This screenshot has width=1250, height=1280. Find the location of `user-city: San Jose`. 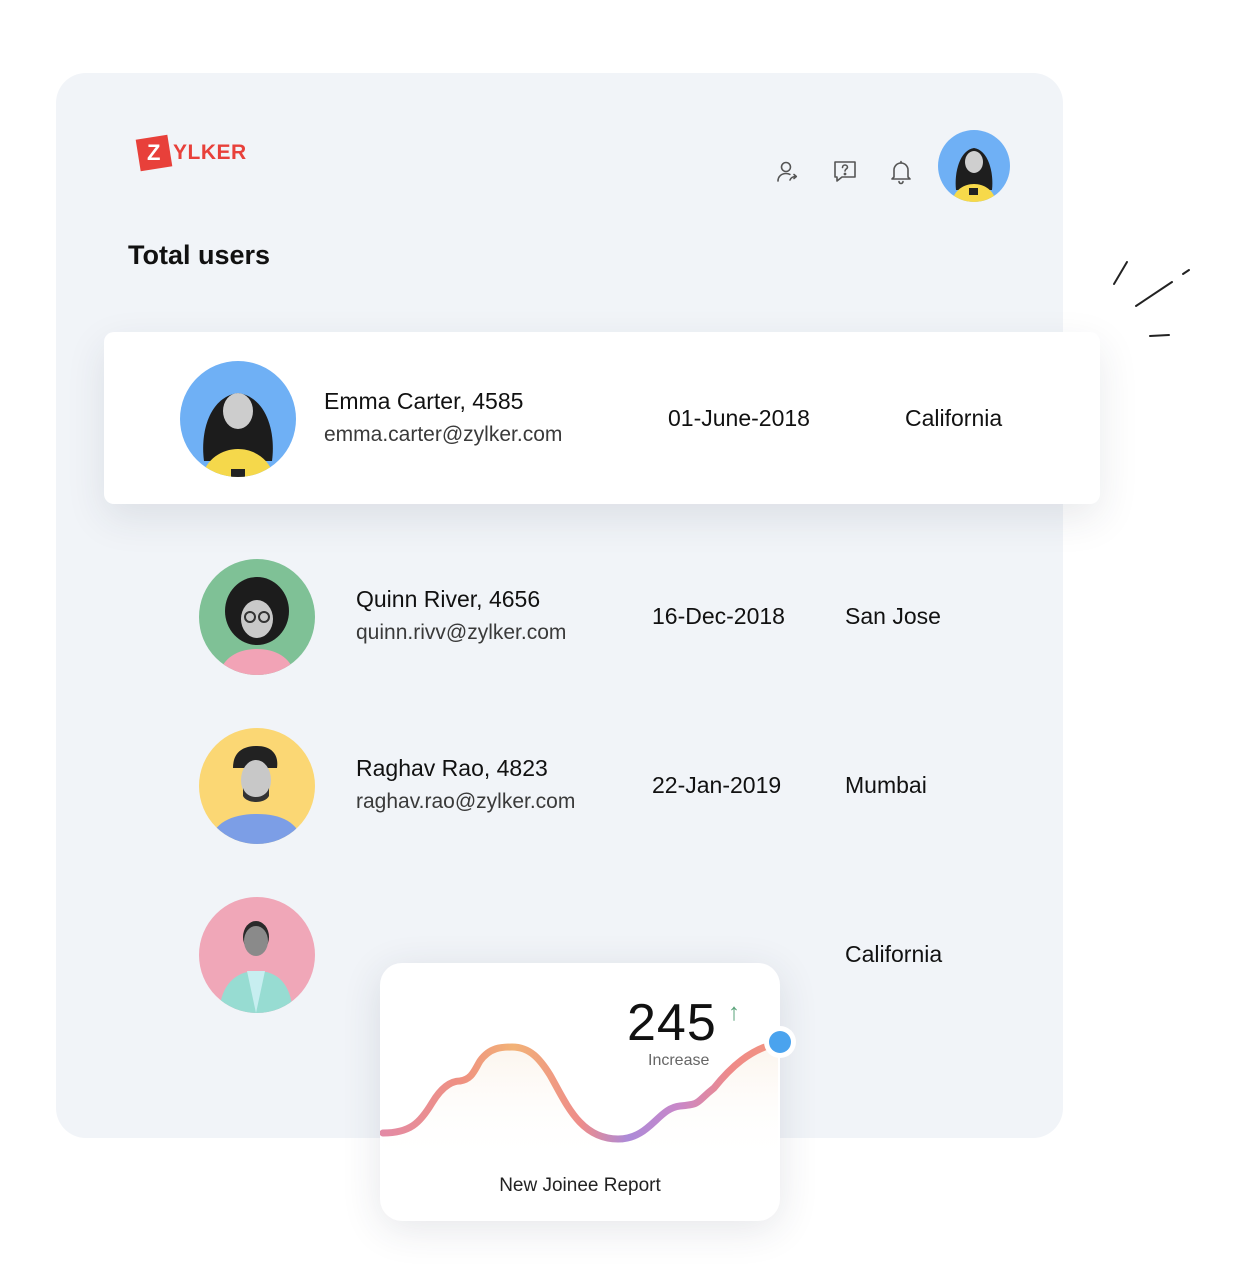

user-city: San Jose is located at coordinates (893, 616).